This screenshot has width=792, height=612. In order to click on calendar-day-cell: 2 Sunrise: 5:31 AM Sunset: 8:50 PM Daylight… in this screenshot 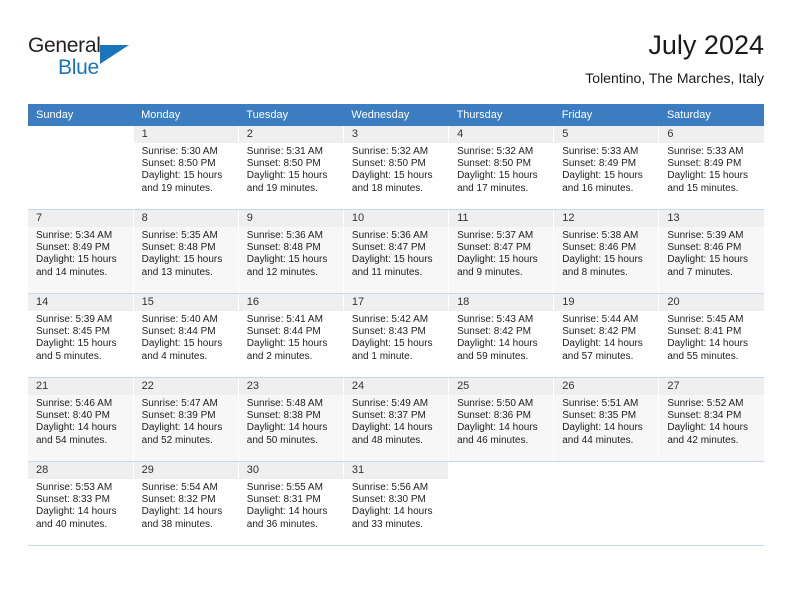, I will do `click(291, 168)`.